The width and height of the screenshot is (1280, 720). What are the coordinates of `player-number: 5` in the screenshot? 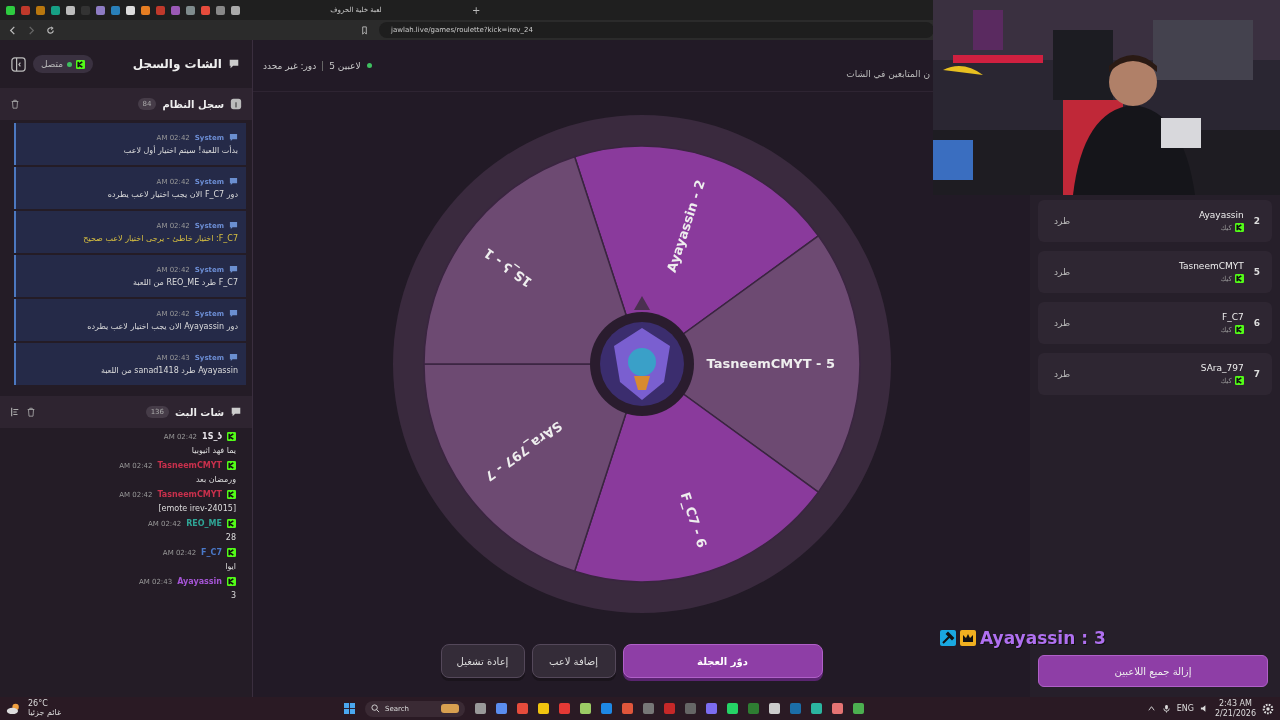 It's located at (1256, 272).